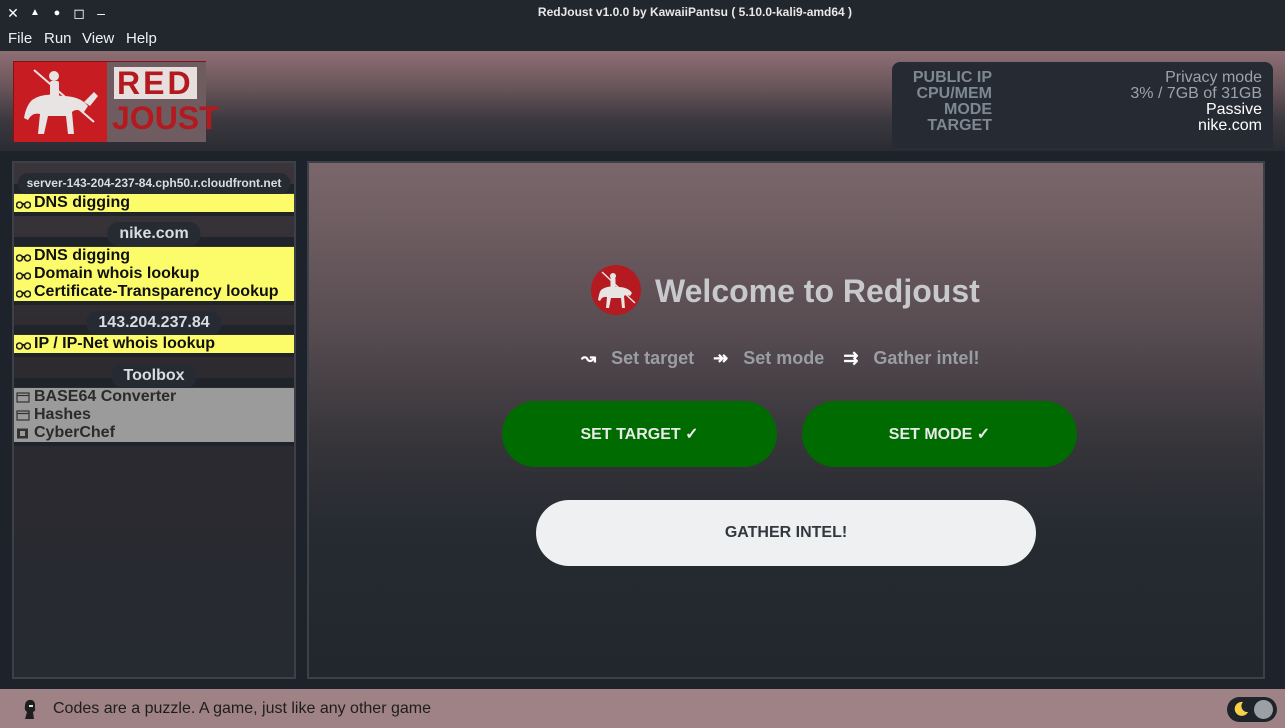 Image resolution: width=1285 pixels, height=728 pixels. What do you see at coordinates (154, 292) in the screenshot?
I see `sidebar-item-ct-lookup: Certificate-Transparency lookup` at bounding box center [154, 292].